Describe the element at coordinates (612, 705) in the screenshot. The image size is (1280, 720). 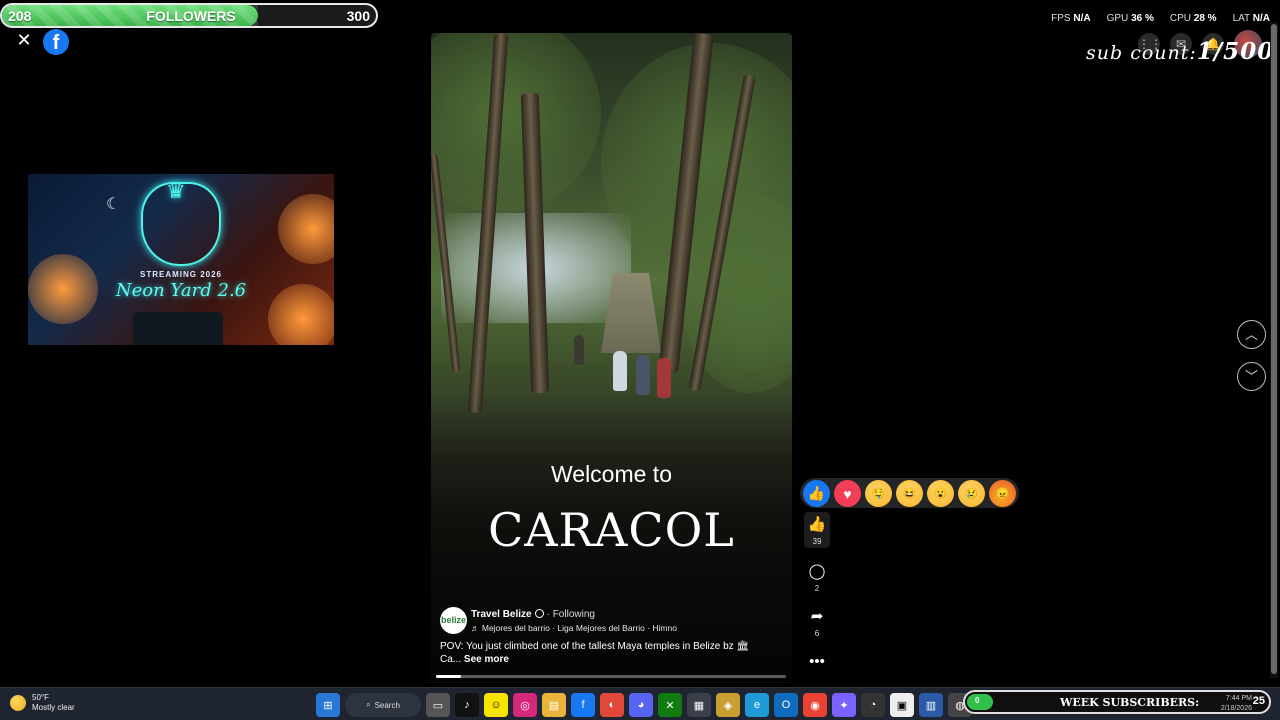
I see `app-red-icon: ◐` at that location.